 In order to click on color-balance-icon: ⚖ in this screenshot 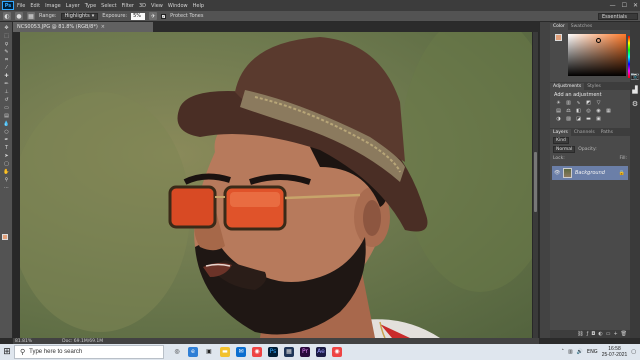, I will do `click(568, 111)`.